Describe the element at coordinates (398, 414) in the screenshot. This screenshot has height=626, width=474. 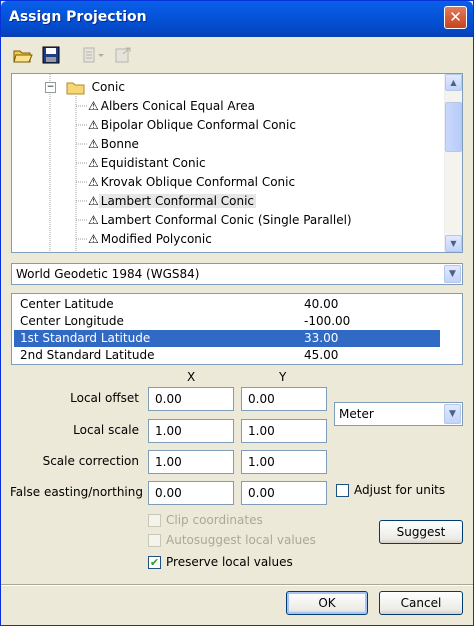
I see `units-select: Meter ▼` at that location.